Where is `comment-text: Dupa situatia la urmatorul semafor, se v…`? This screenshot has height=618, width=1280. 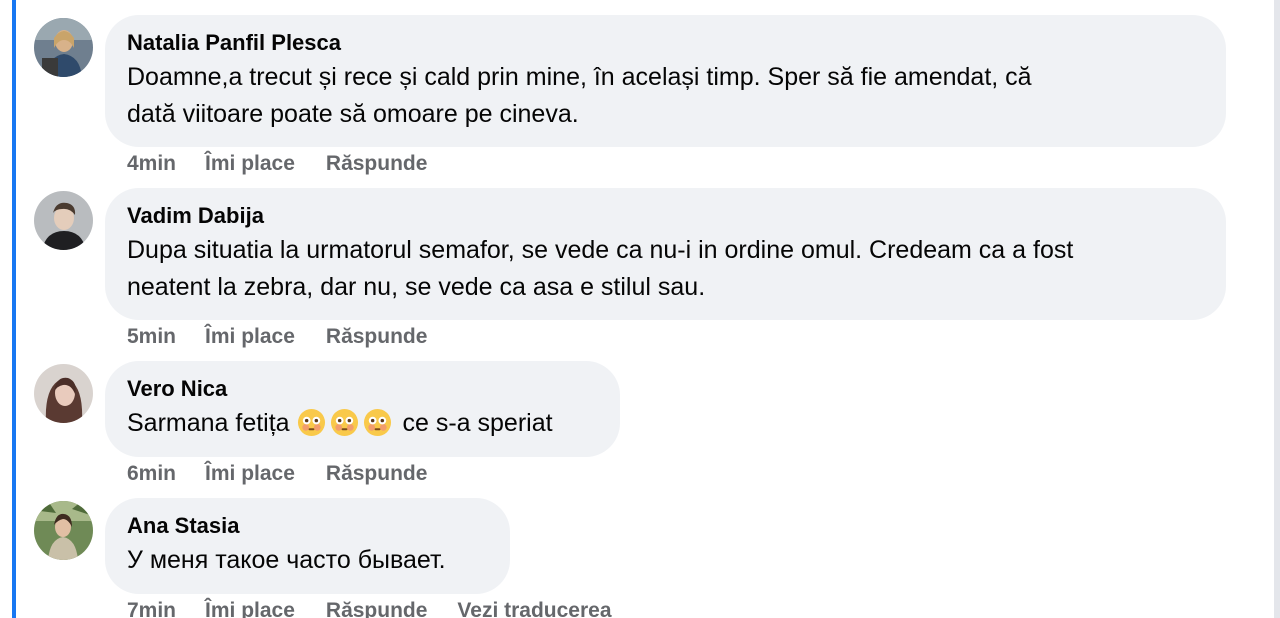
comment-text: Dupa situatia la urmatorul semafor, se v… is located at coordinates (665, 269).